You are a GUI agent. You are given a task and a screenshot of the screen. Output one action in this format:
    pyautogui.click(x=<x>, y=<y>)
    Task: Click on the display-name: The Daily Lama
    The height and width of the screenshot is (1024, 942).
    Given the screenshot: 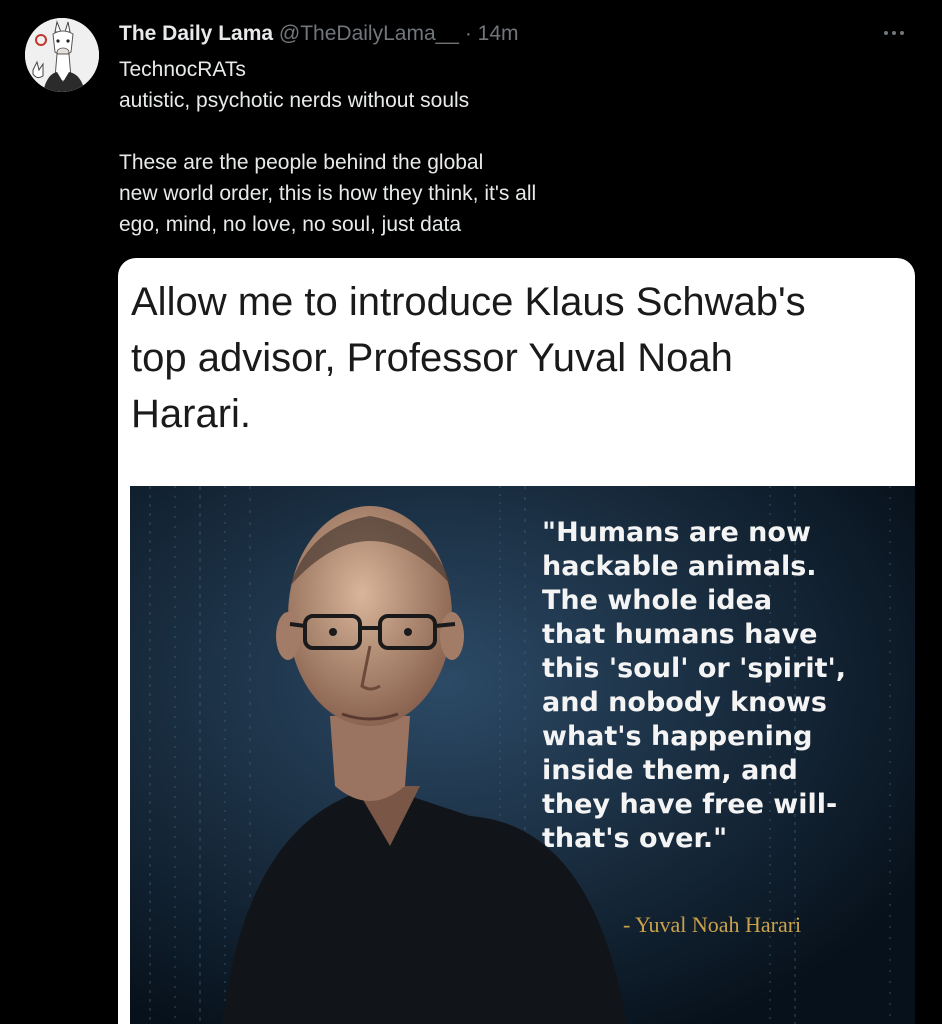 What is the action you would take?
    pyautogui.click(x=196, y=33)
    